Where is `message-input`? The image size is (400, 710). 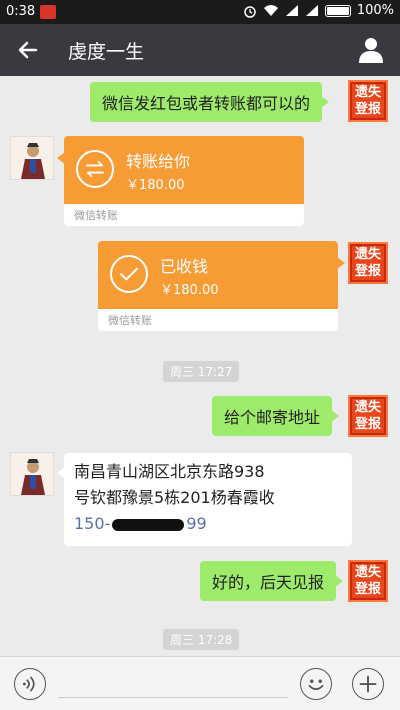 message-input is located at coordinates (173, 697).